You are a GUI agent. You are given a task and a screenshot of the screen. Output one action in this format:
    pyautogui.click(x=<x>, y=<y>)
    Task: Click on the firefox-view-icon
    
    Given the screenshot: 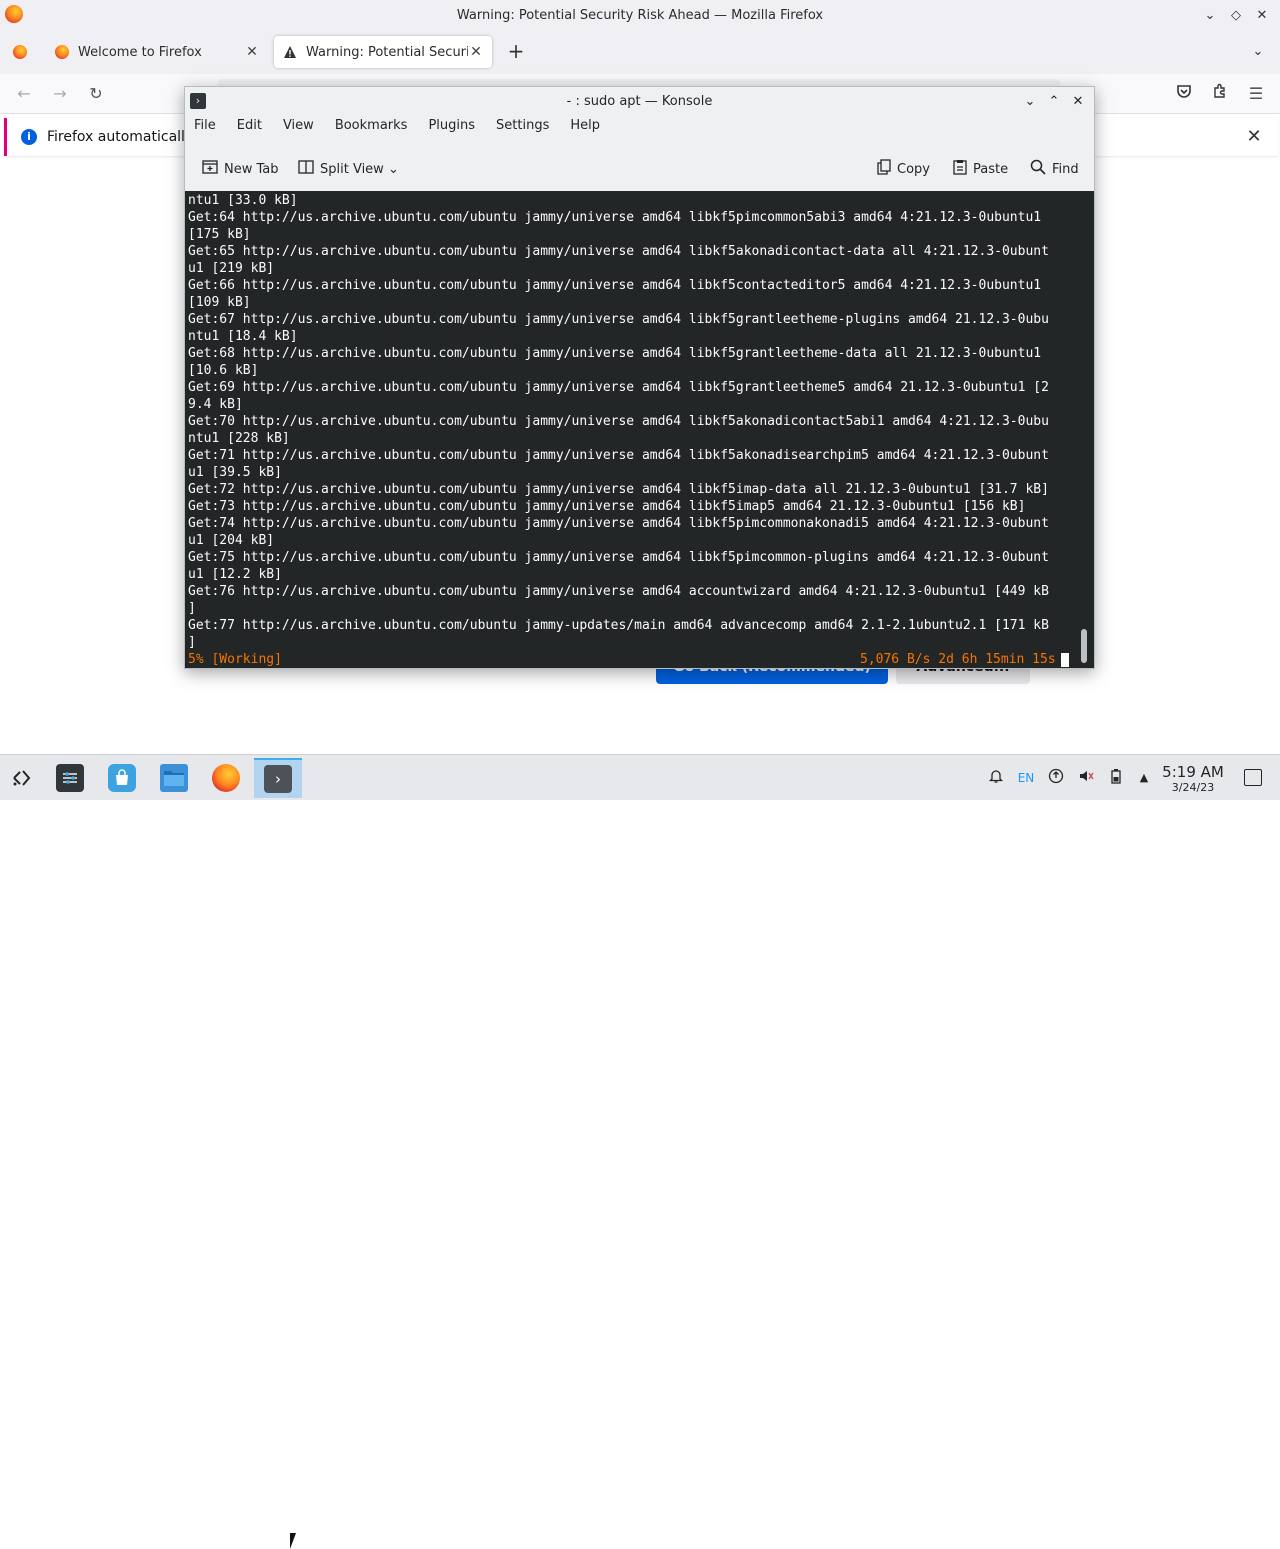 What is the action you would take?
    pyautogui.click(x=20, y=52)
    